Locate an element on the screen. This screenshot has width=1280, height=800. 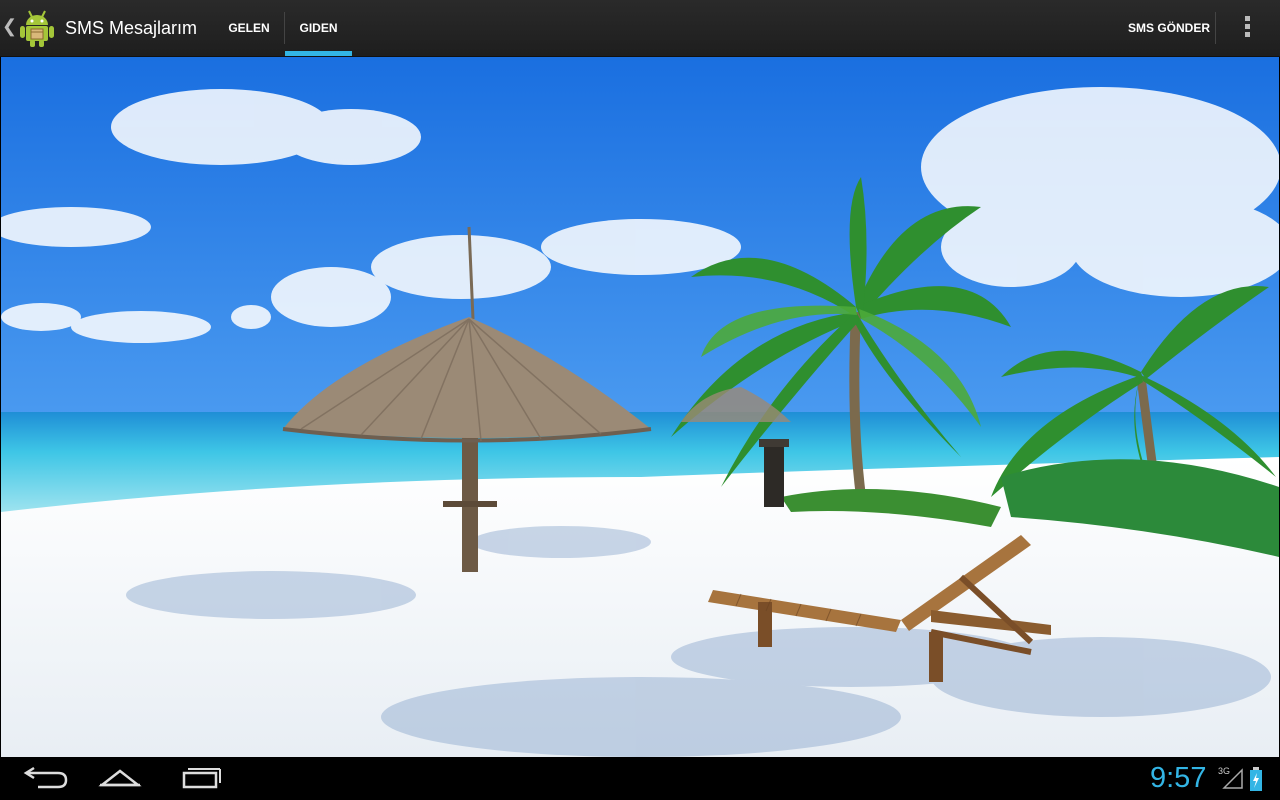
selected-tab-indicator is located at coordinates (318, 53).